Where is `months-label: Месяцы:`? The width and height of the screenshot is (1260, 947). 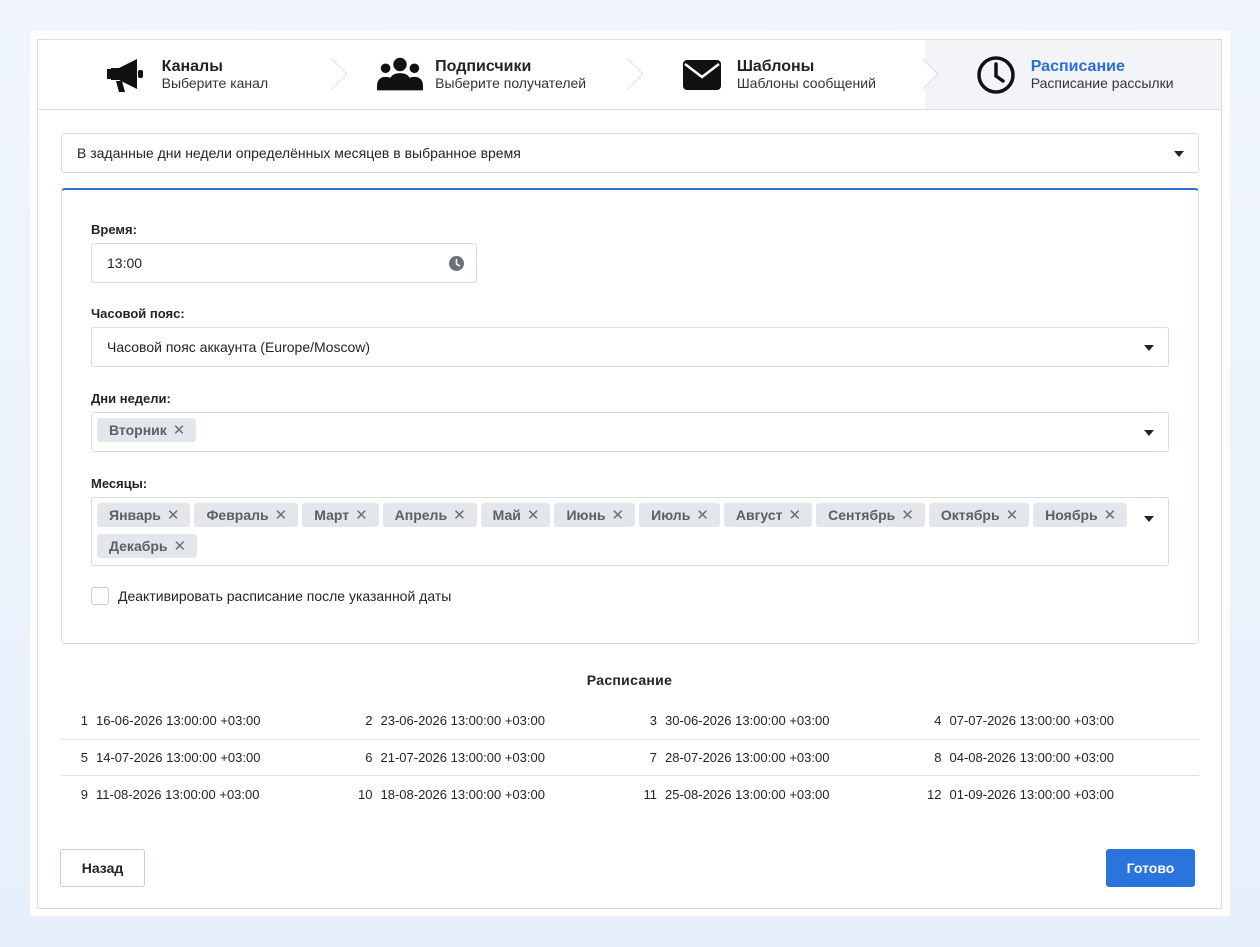
months-label: Месяцы: is located at coordinates (119, 483).